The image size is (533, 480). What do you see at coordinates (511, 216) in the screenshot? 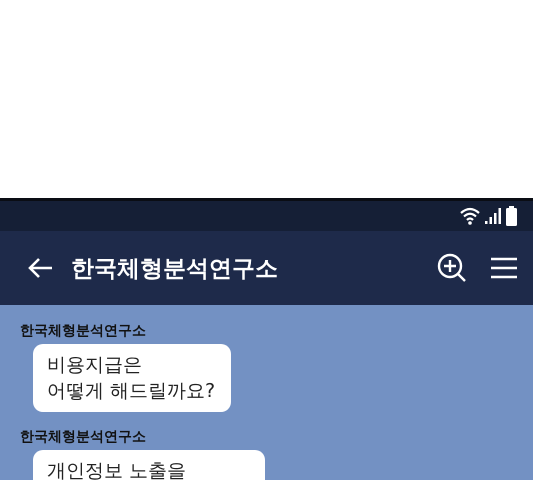
I see `battery-icon` at bounding box center [511, 216].